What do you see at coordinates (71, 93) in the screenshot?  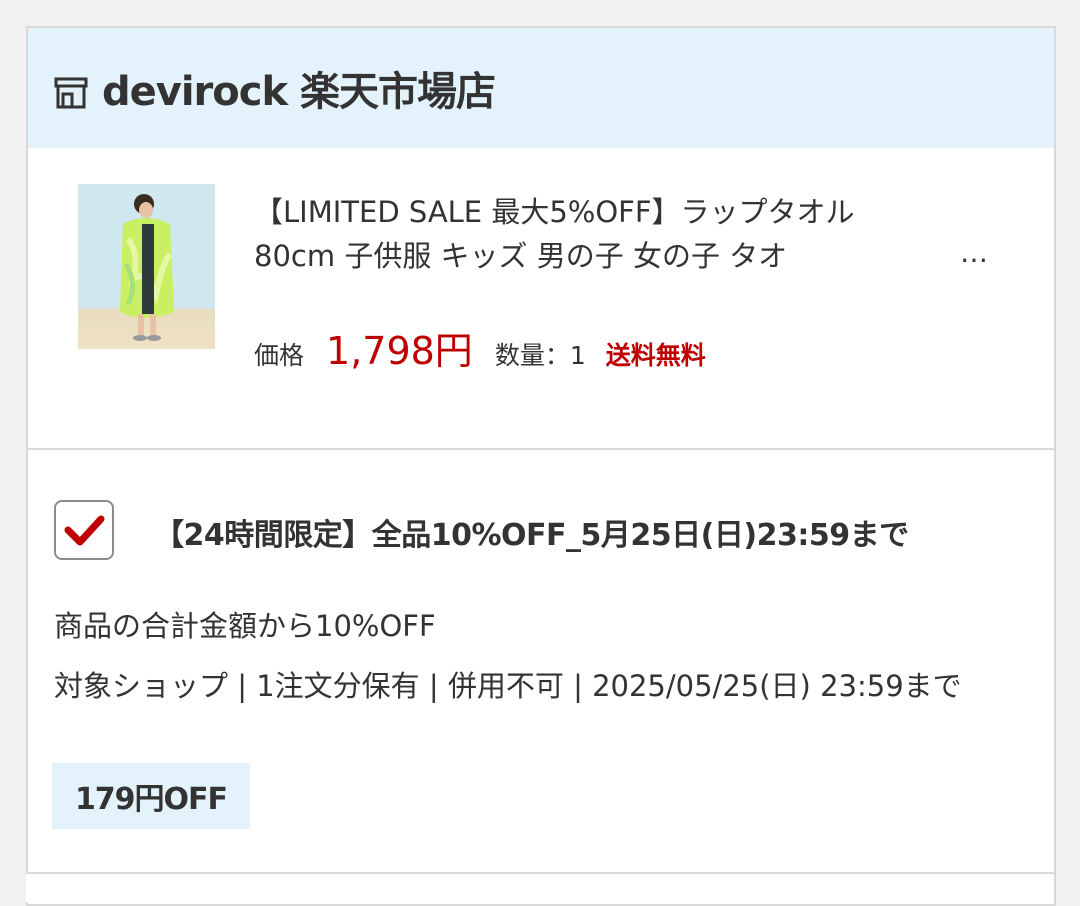 I see `shop-icon` at bounding box center [71, 93].